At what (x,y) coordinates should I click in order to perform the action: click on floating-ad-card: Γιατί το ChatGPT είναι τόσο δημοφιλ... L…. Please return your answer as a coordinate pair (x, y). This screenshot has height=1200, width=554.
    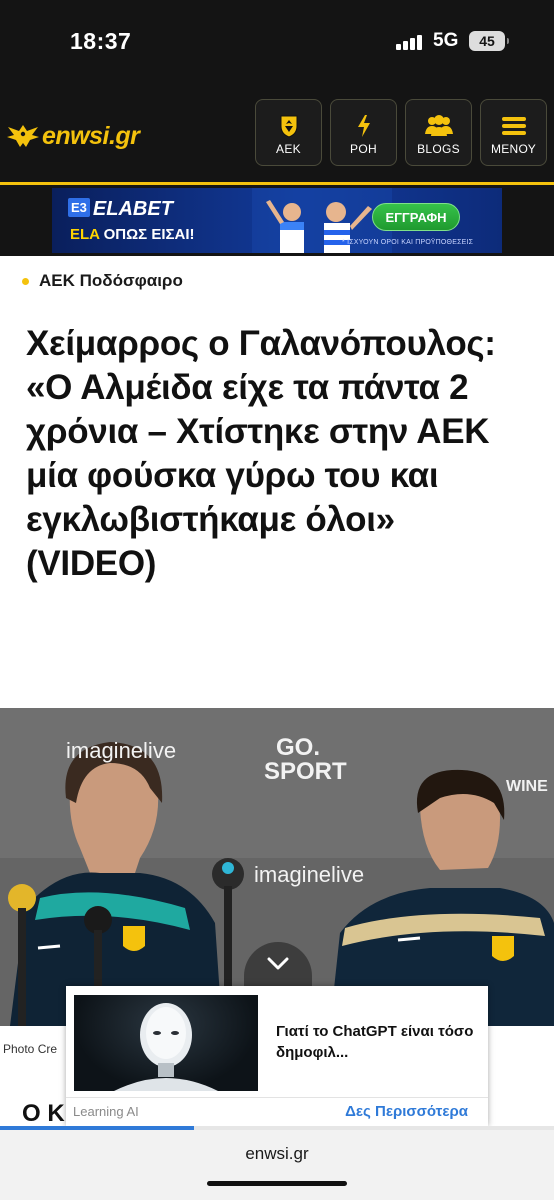
    Looking at the image, I should click on (277, 1056).